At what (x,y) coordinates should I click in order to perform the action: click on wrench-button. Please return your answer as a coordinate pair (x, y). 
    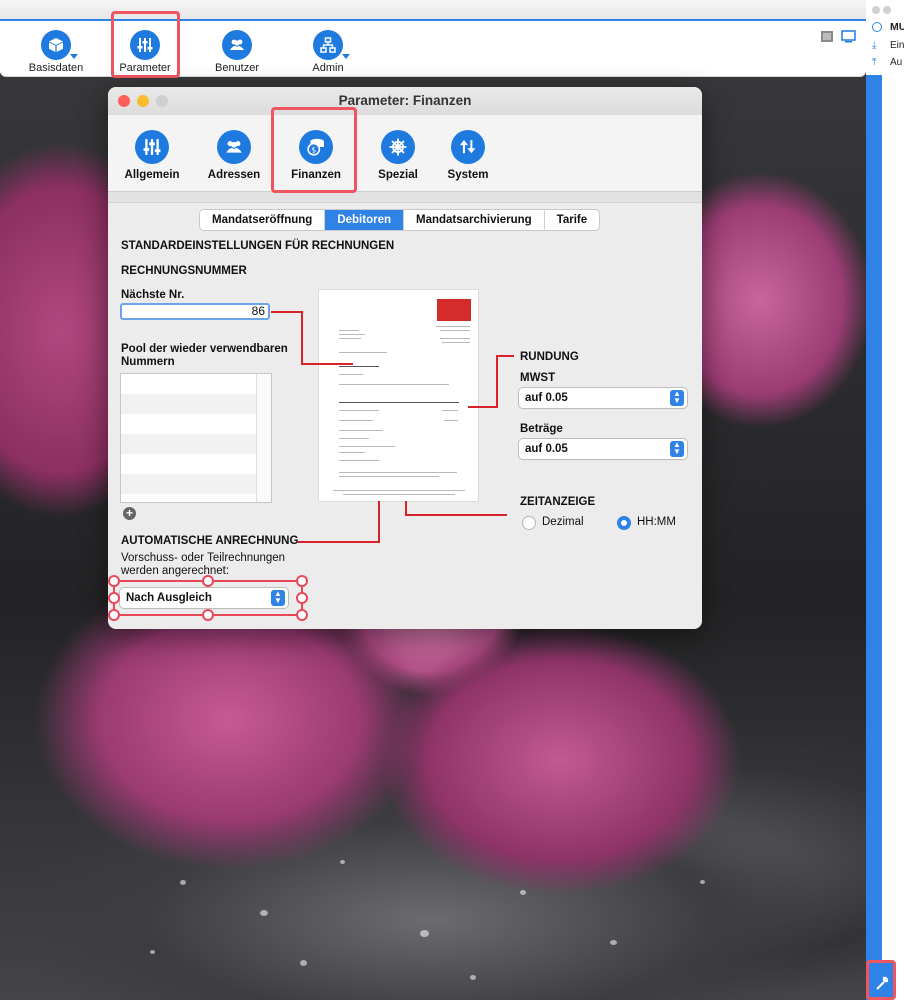
    Looking at the image, I should click on (881, 980).